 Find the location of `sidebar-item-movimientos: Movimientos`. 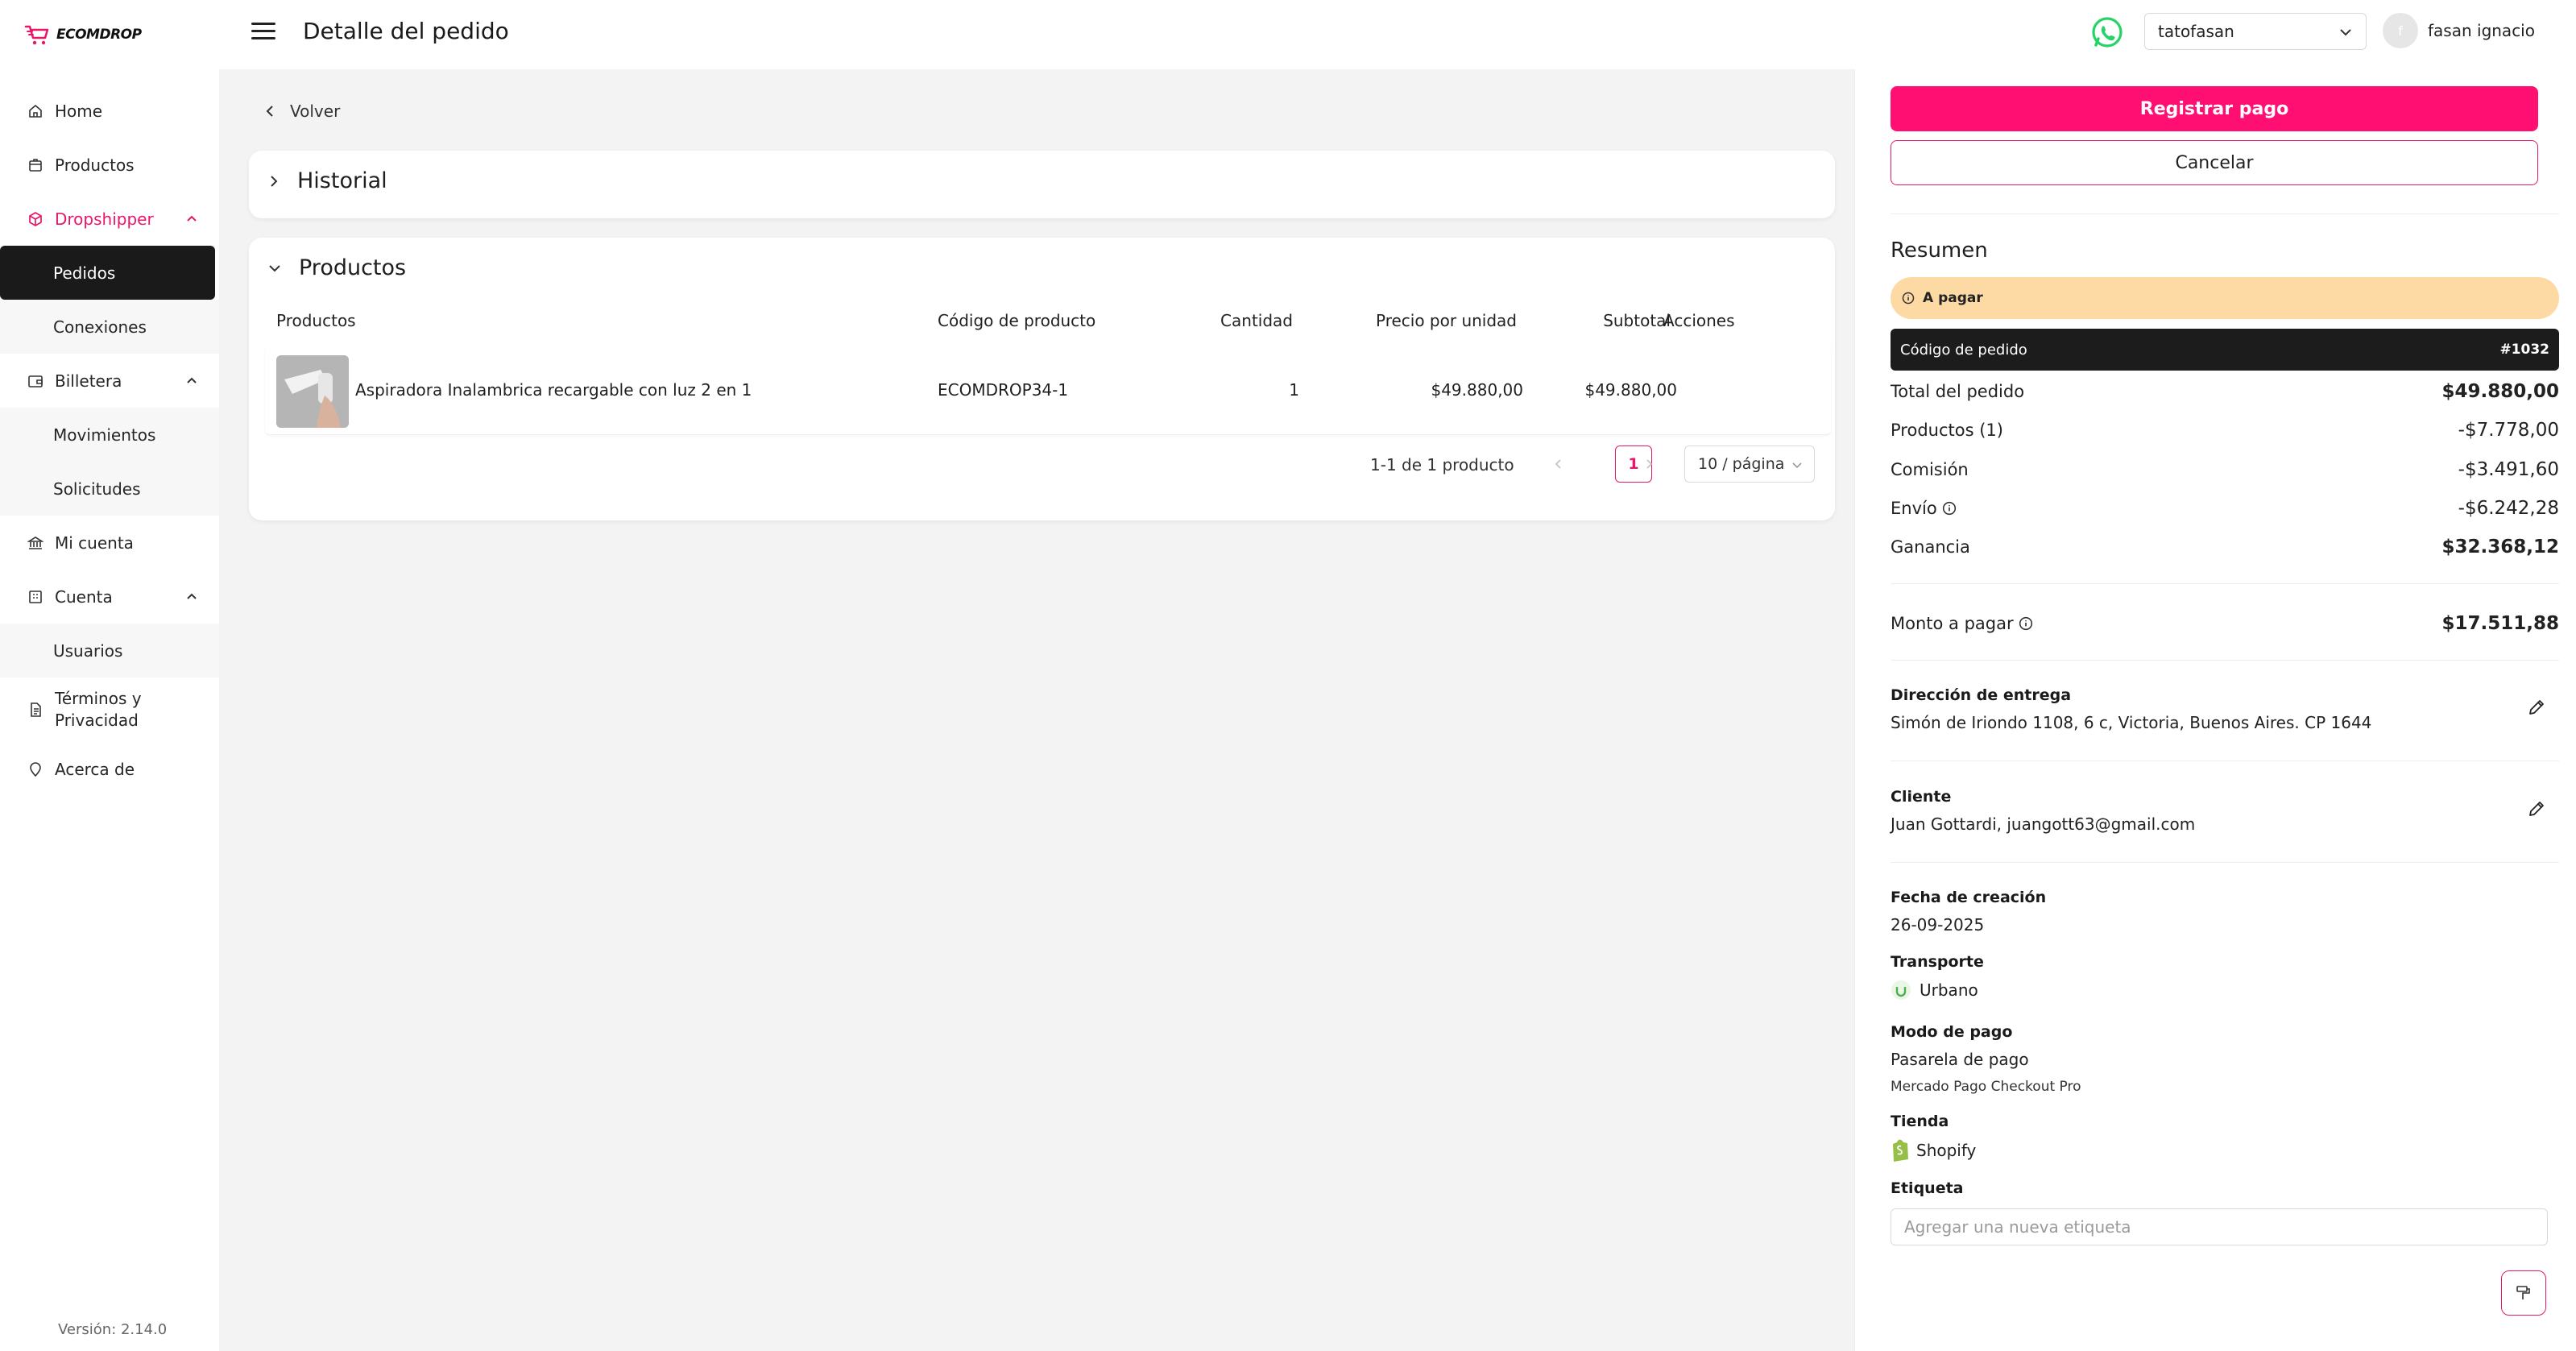

sidebar-item-movimientos: Movimientos is located at coordinates (109, 435).